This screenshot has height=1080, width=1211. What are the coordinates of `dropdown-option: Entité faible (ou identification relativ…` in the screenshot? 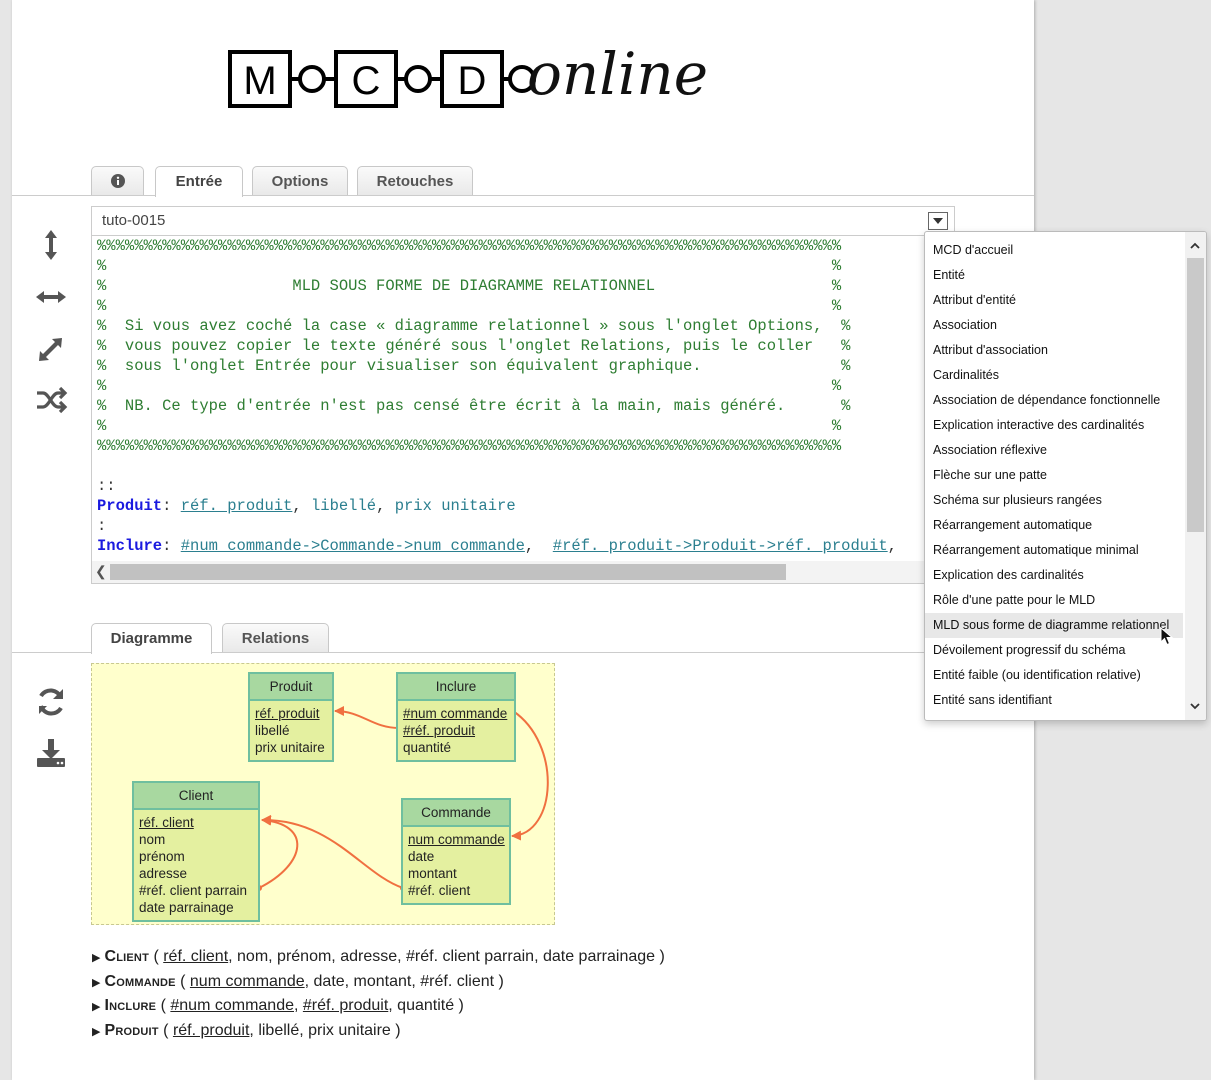 It's located at (1054, 675).